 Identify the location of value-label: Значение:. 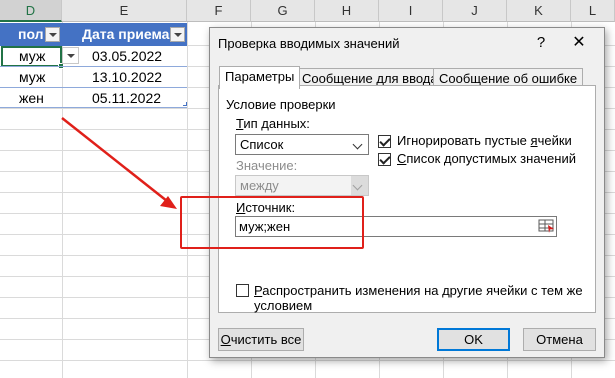
(267, 165).